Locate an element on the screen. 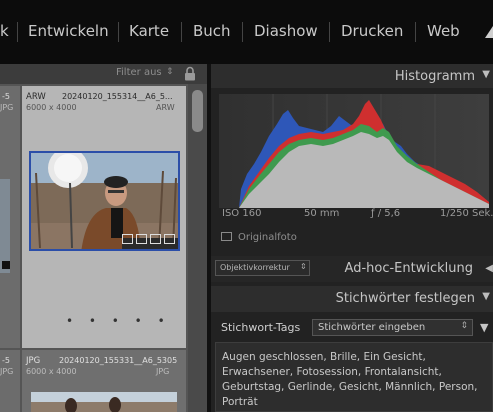  badge-icon is located at coordinates (6, 265).